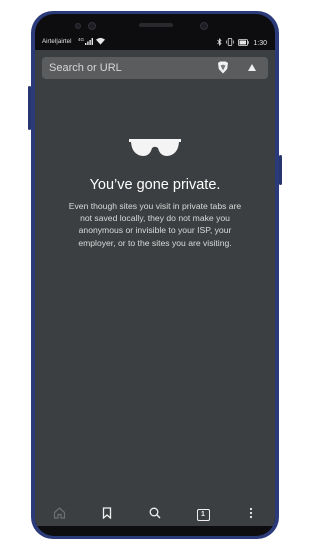 This screenshot has height=550, width=320. Describe the element at coordinates (260, 43) in the screenshot. I see `clock: 1:30` at that location.